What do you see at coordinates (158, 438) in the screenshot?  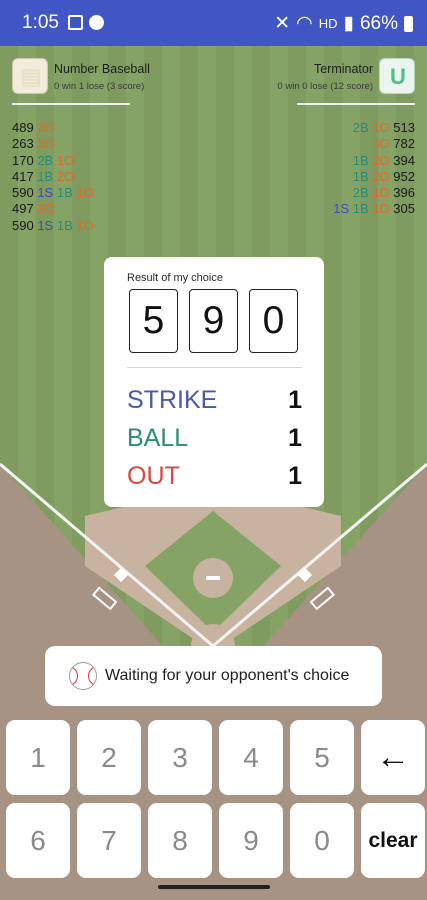 I see `ball-label: BALL` at bounding box center [158, 438].